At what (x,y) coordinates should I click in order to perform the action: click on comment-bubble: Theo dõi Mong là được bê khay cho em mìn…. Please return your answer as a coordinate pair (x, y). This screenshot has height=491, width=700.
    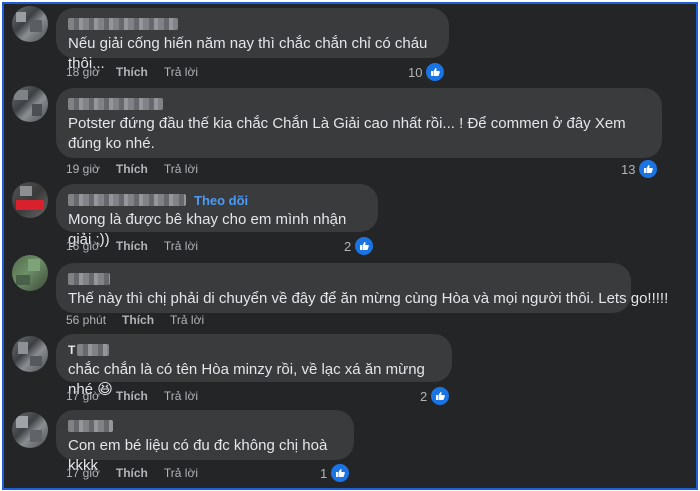
    Looking at the image, I should click on (217, 216).